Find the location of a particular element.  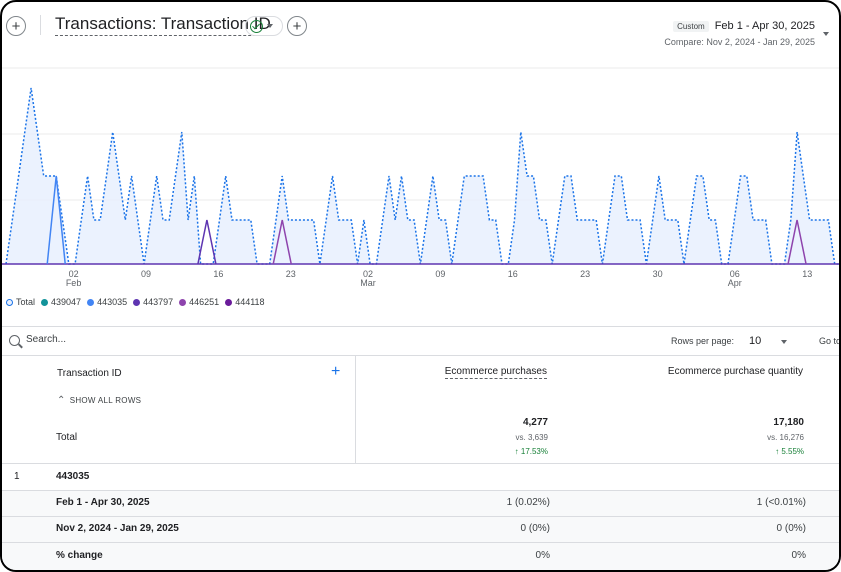

total-metric1-compare: vs. 3,639 is located at coordinates (531, 437).